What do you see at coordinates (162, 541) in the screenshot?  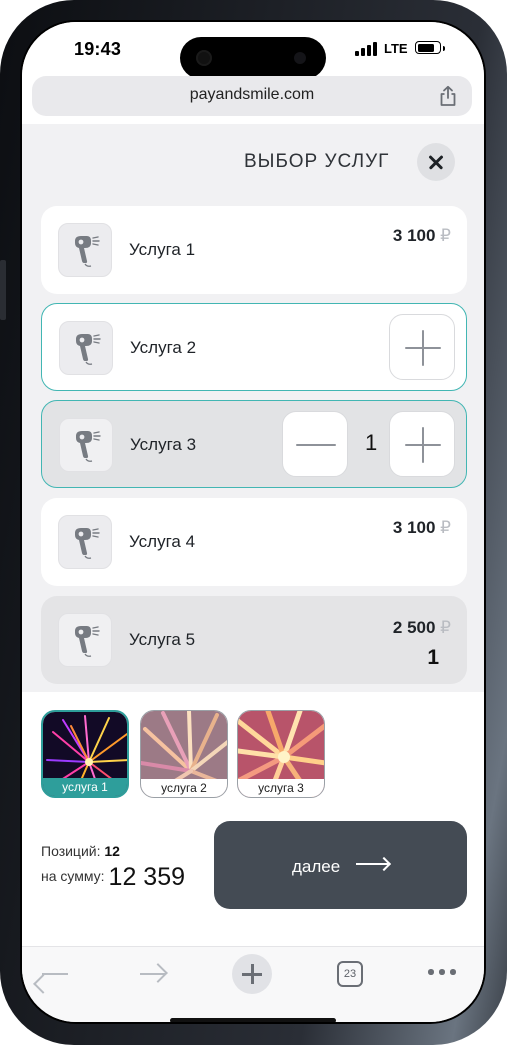 I see `service-label: Услуга 4` at bounding box center [162, 541].